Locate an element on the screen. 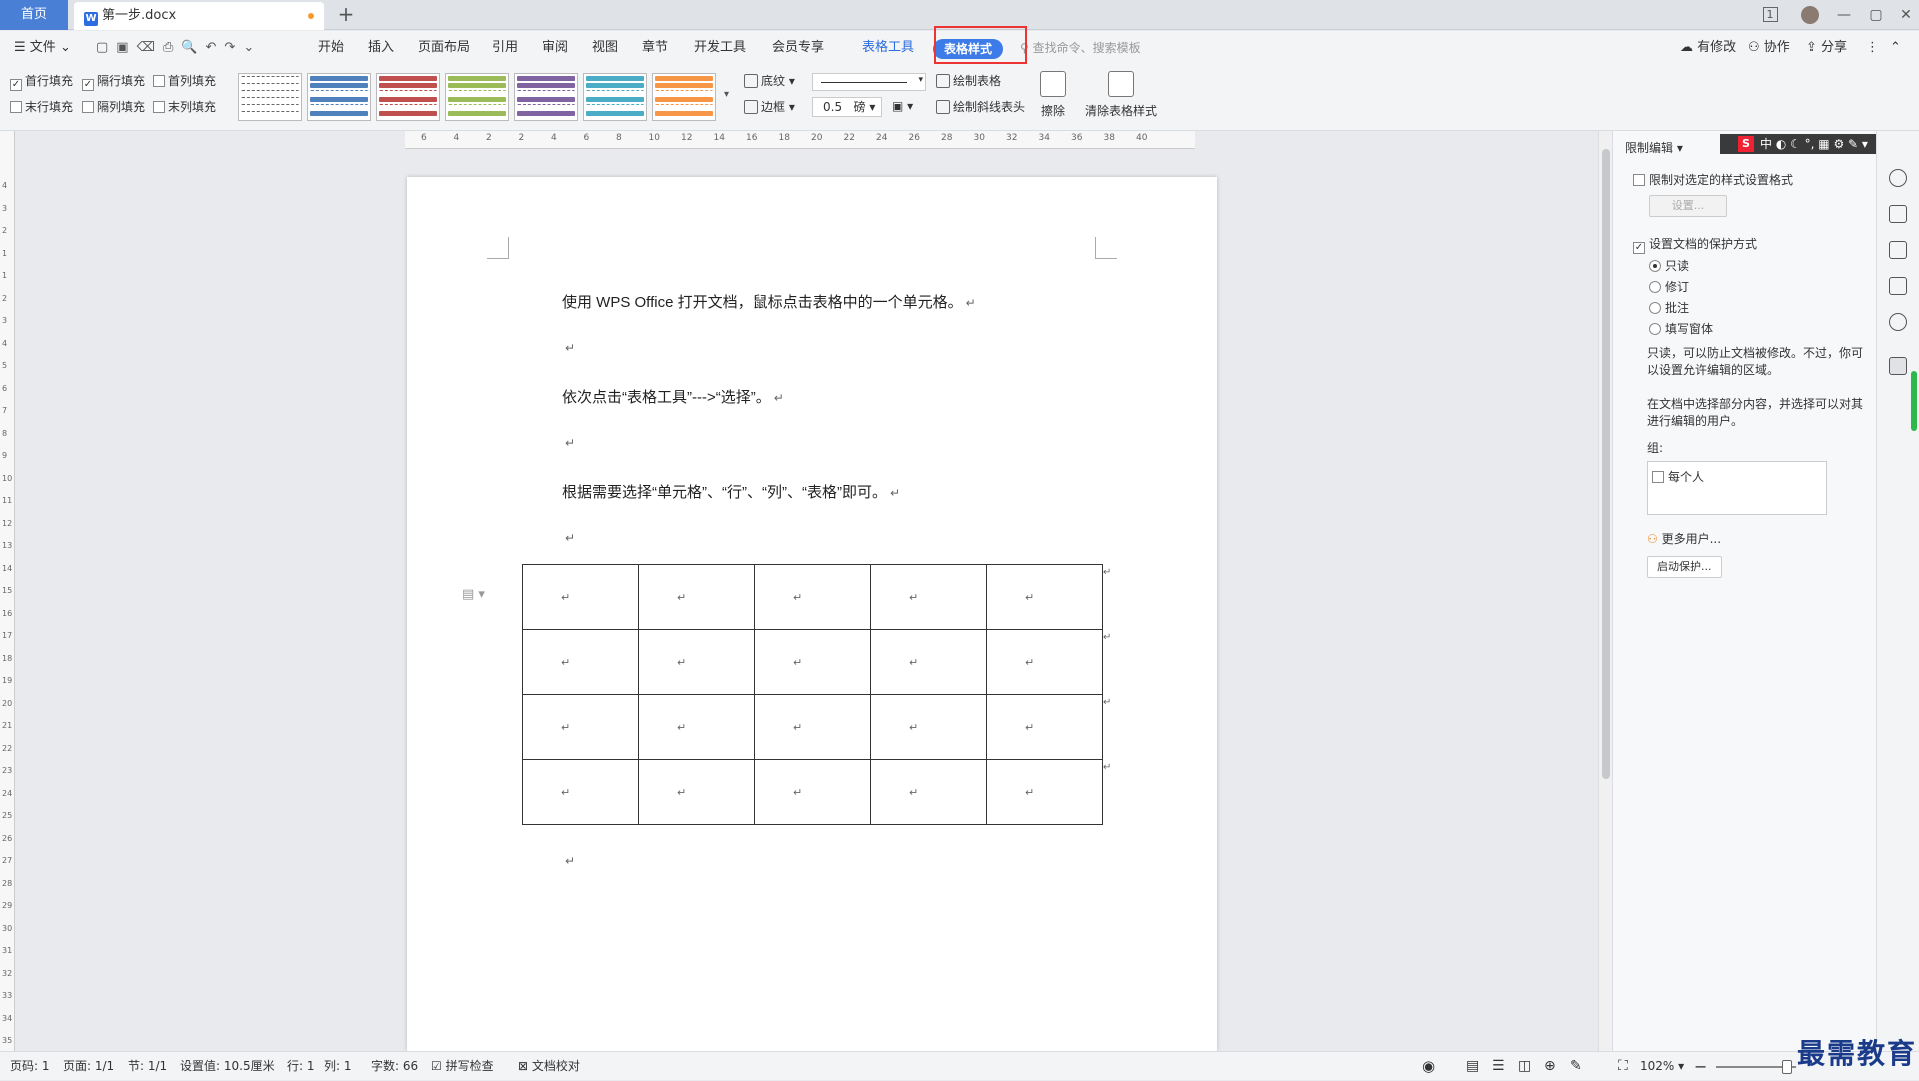 This screenshot has height=1081, width=1919. file-menu: ☰ 文件 ⌄ is located at coordinates (42, 48).